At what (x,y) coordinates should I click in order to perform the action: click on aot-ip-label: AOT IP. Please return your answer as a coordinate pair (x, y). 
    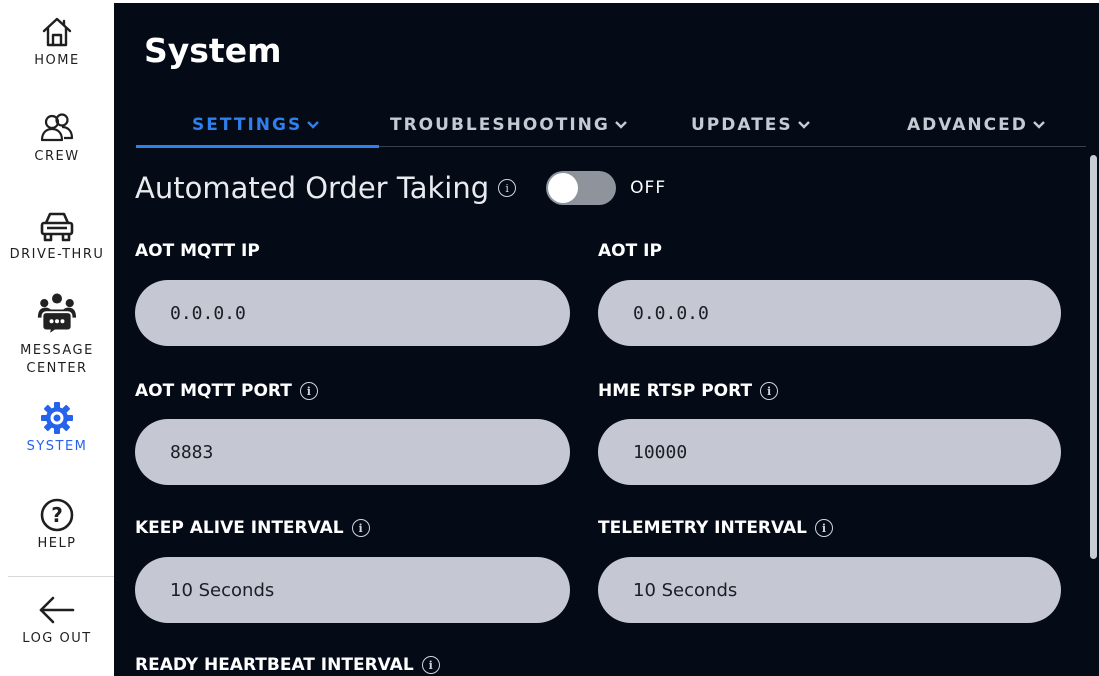
    Looking at the image, I should click on (630, 251).